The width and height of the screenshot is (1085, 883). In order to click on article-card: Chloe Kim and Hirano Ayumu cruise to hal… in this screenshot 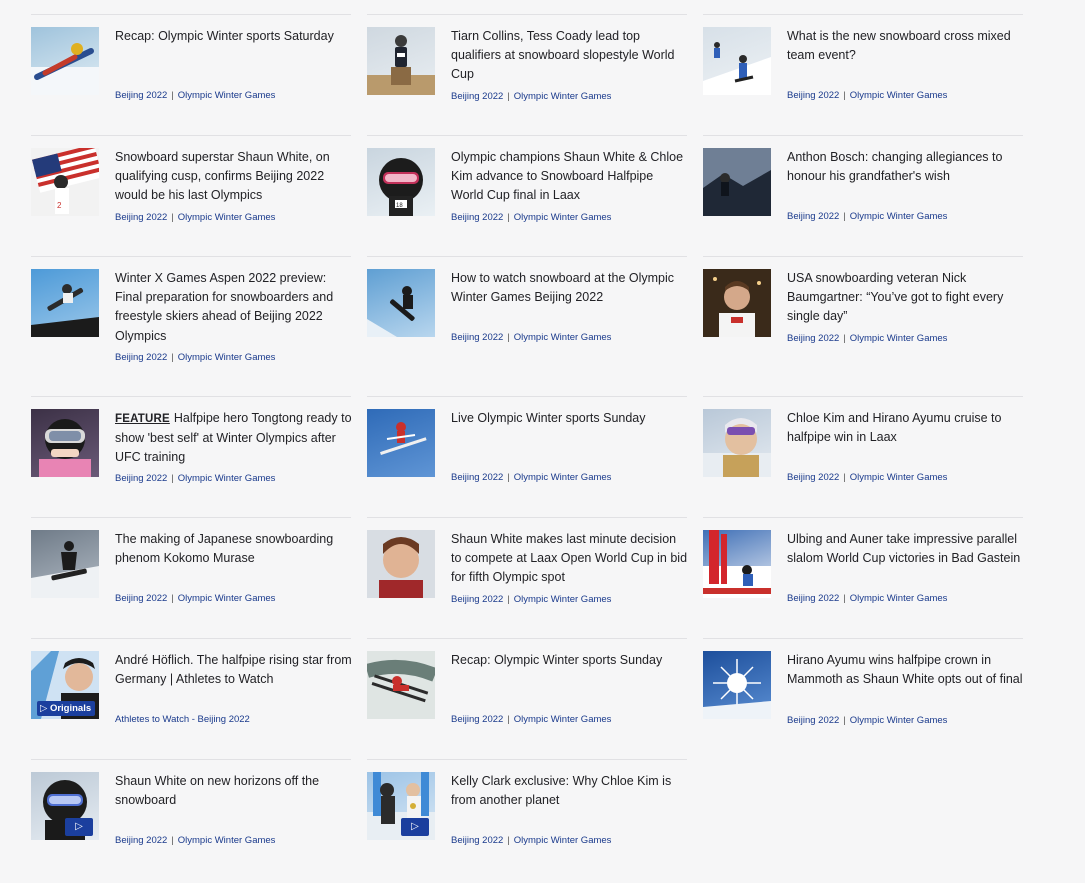, I will do `click(863, 456)`.